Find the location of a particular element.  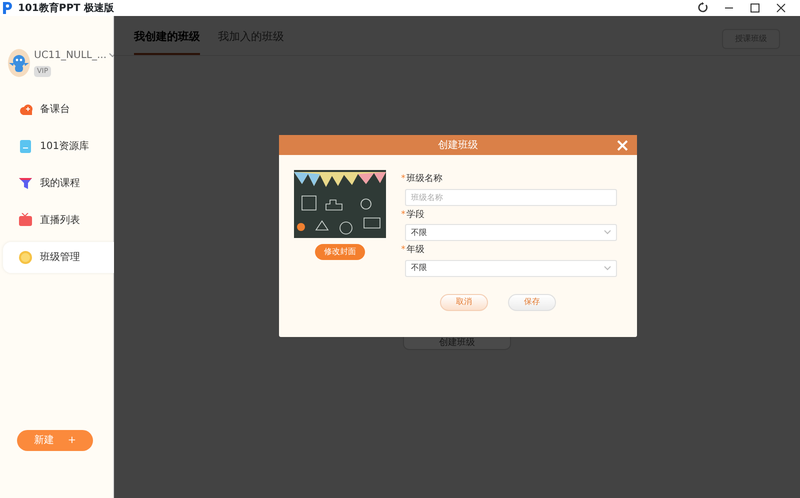

tv-icon is located at coordinates (25, 220).